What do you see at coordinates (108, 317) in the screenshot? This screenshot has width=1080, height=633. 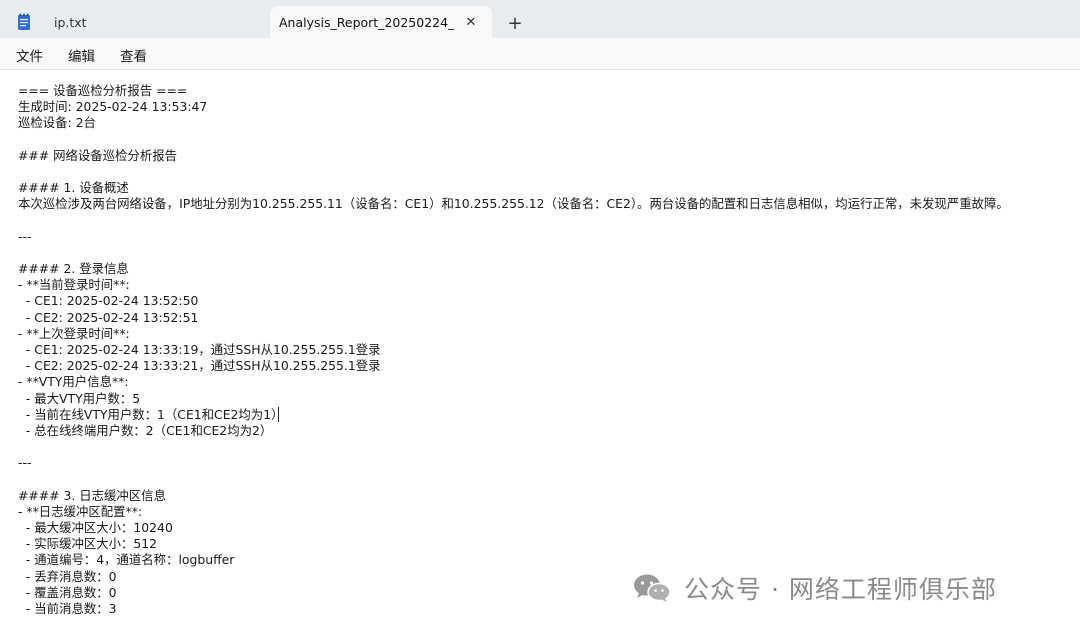 I see `document-line: - CE2: 2025-02-24 13:52:51` at bounding box center [108, 317].